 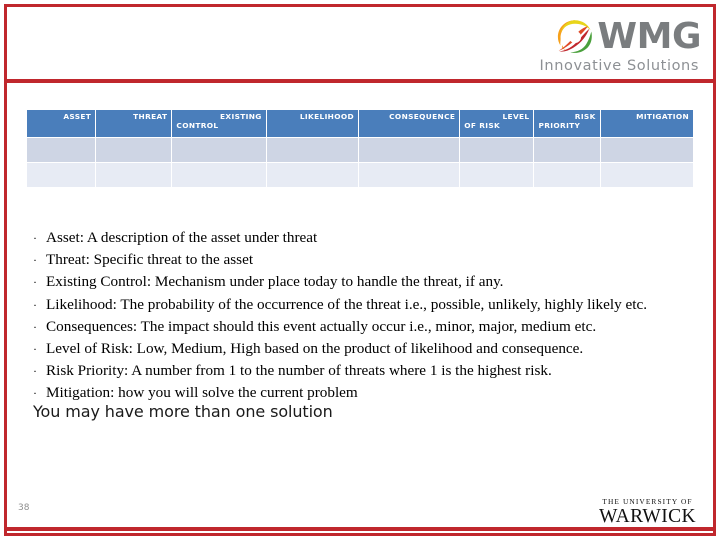 I want to click on column-header-line1: RISK, so click(x=585, y=116).